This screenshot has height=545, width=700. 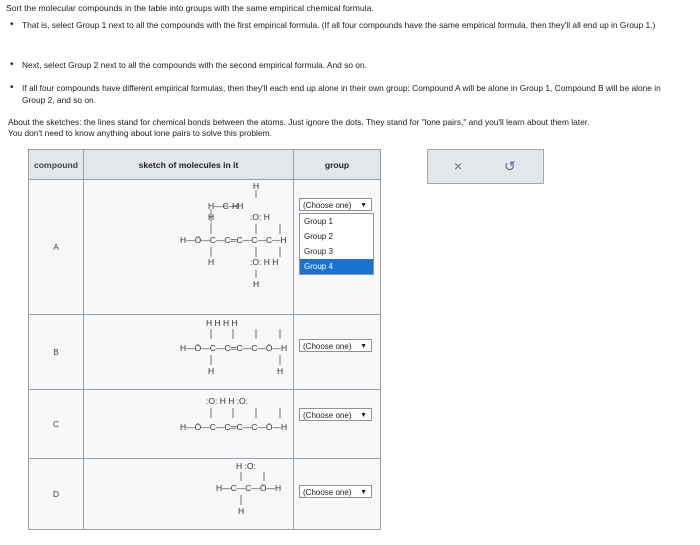 What do you see at coordinates (264, 262) in the screenshot?
I see `svg-text: :O: H H` at bounding box center [264, 262].